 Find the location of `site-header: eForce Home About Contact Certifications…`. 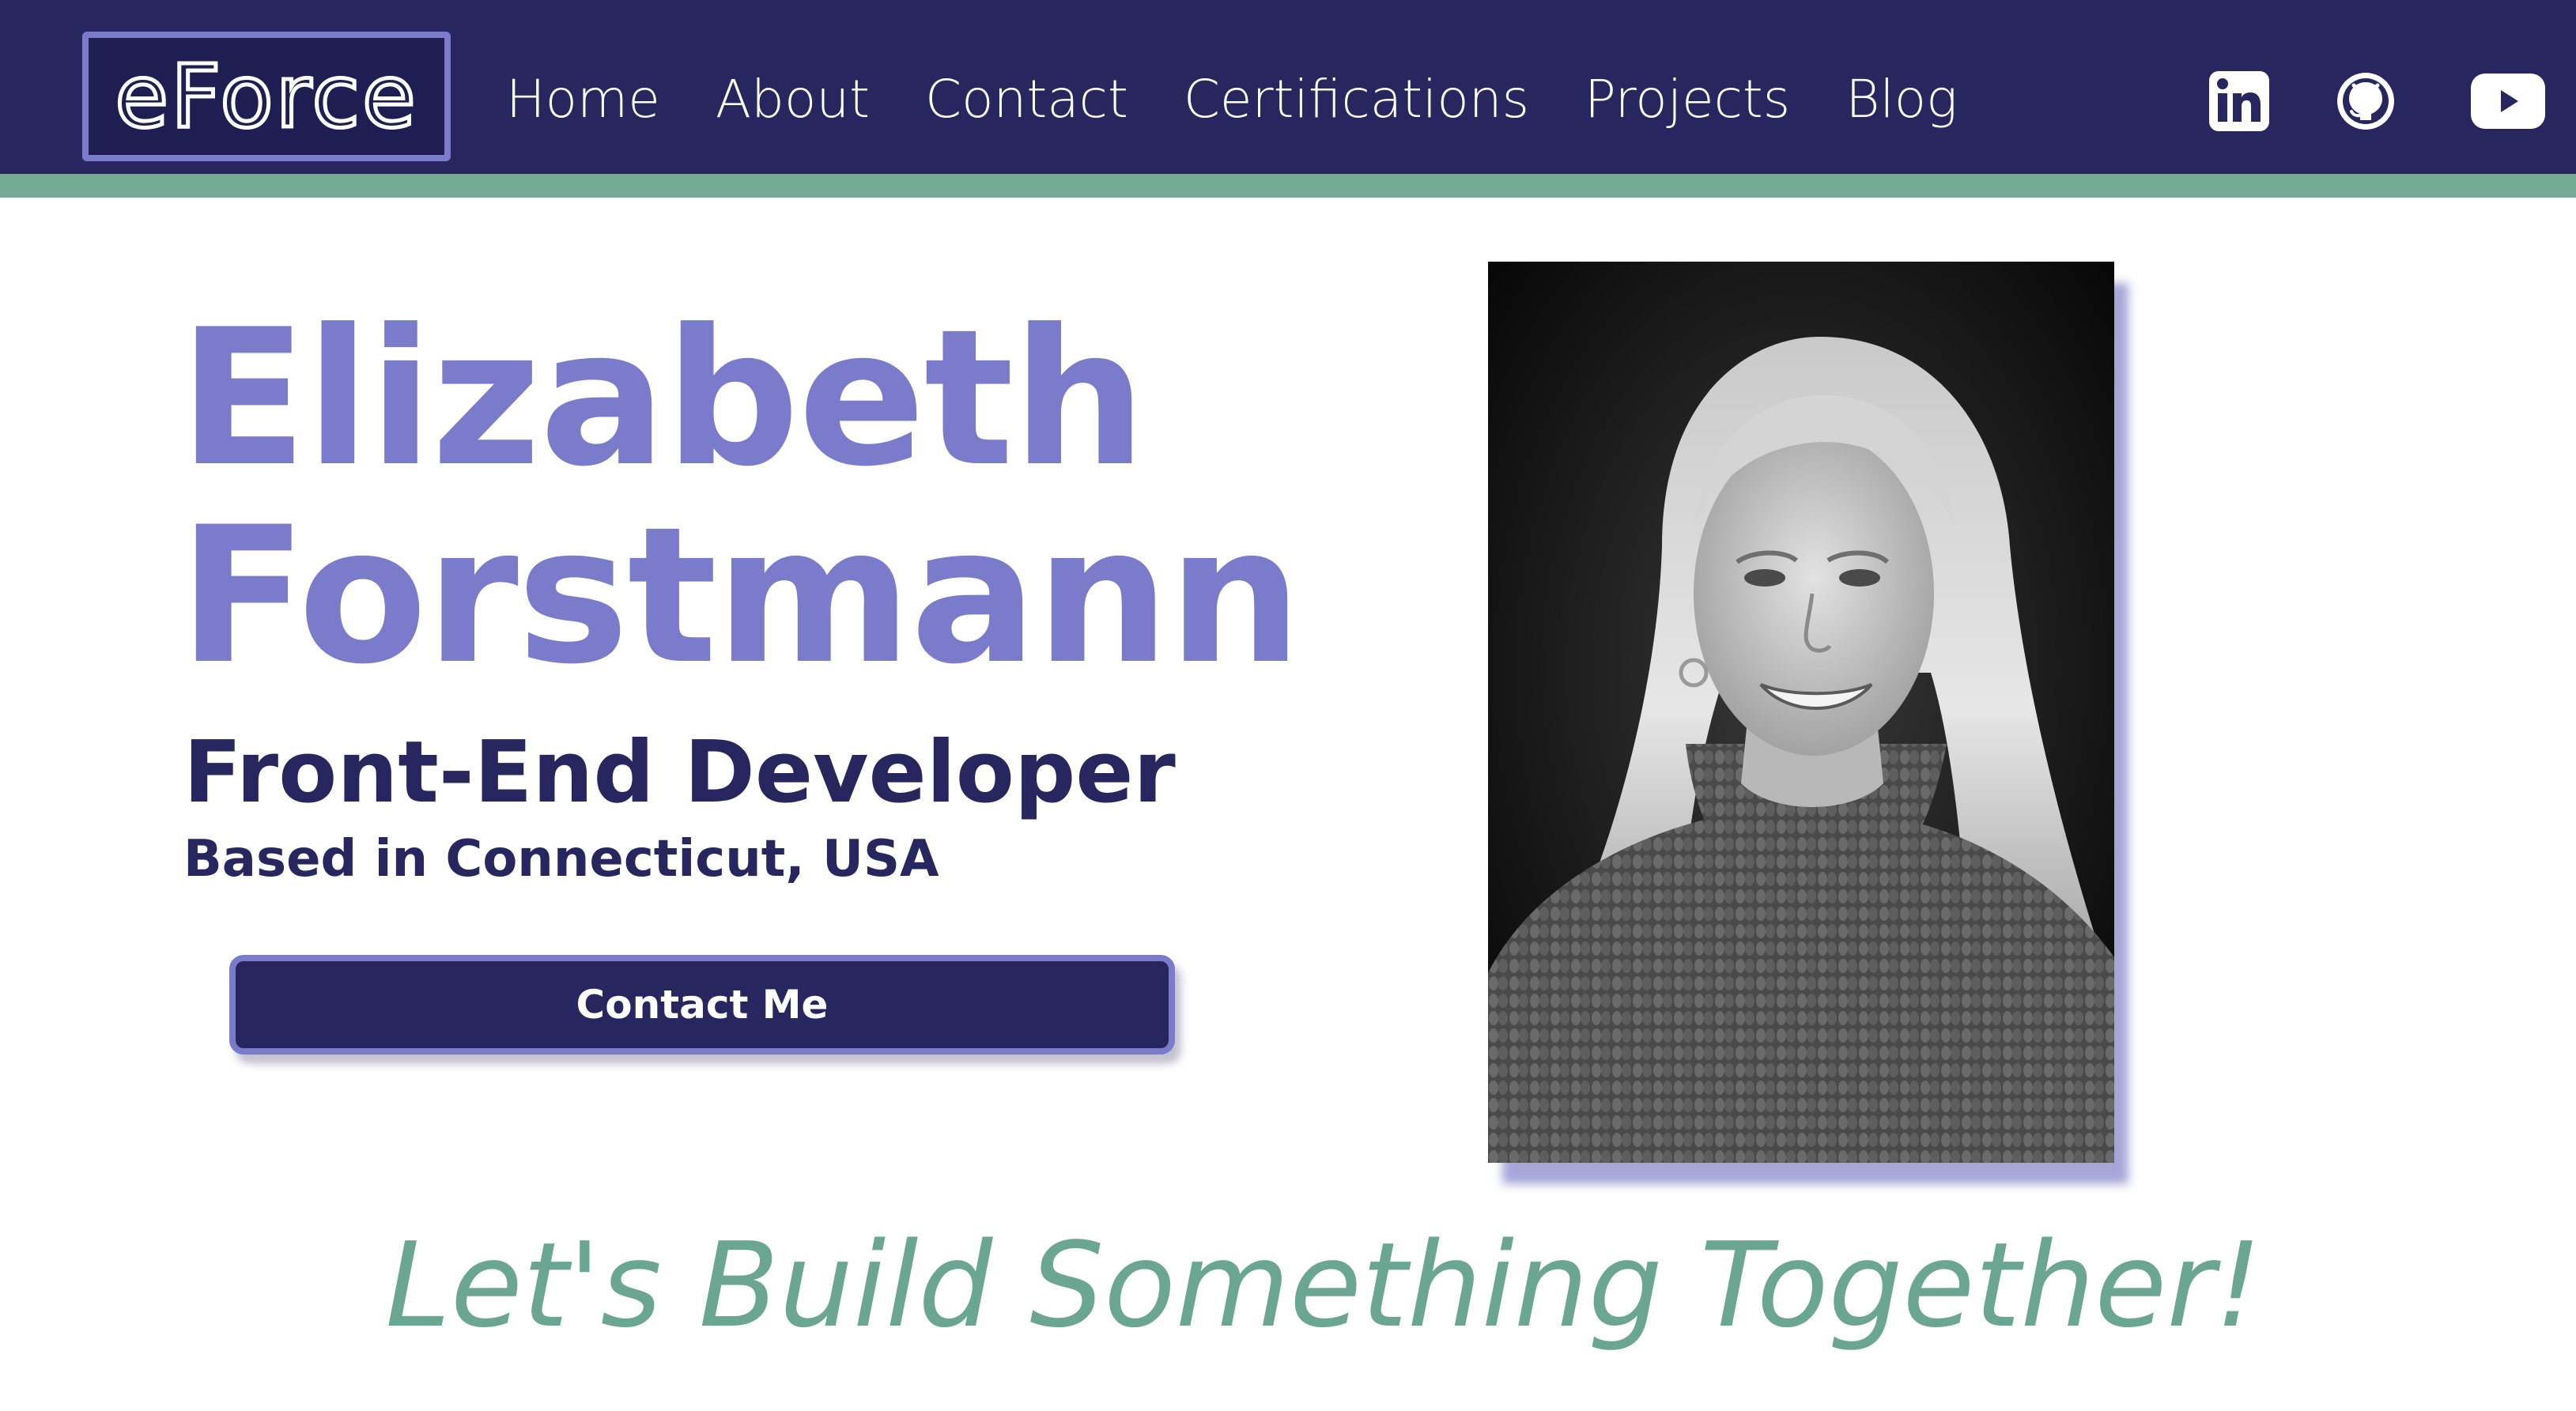

site-header: eForce Home About Contact Certifications… is located at coordinates (1288, 87).